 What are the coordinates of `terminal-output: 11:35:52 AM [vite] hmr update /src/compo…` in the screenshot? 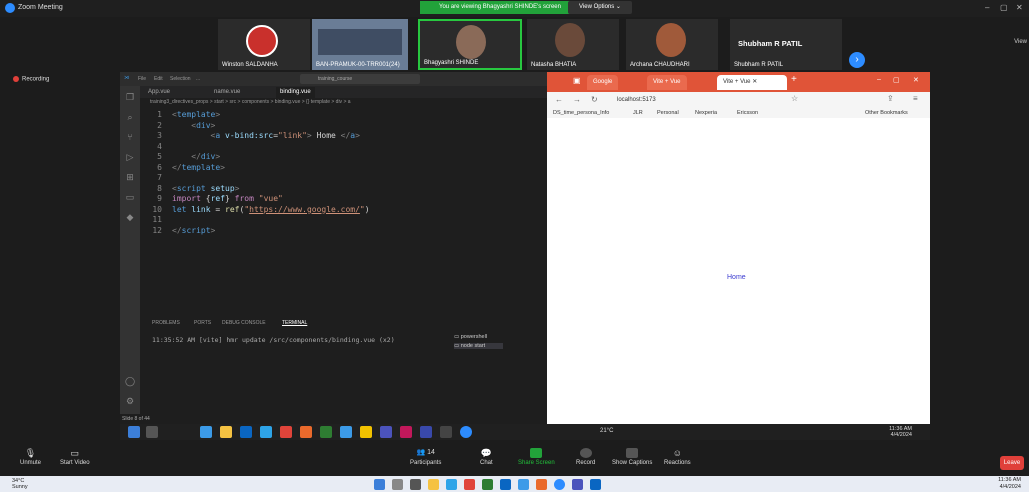 It's located at (273, 340).